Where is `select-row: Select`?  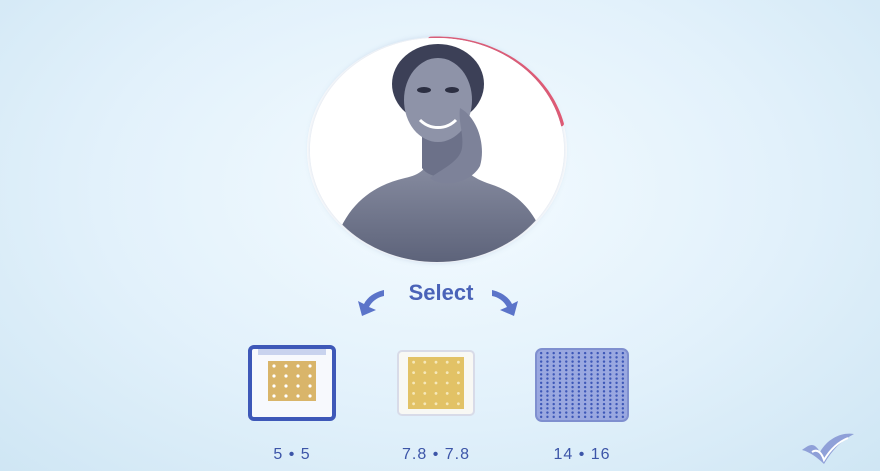 select-row: Select is located at coordinates (440, 299).